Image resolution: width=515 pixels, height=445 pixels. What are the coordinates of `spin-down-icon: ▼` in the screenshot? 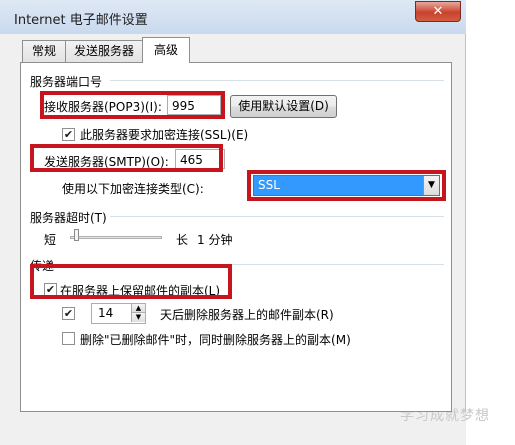 It's located at (138, 317).